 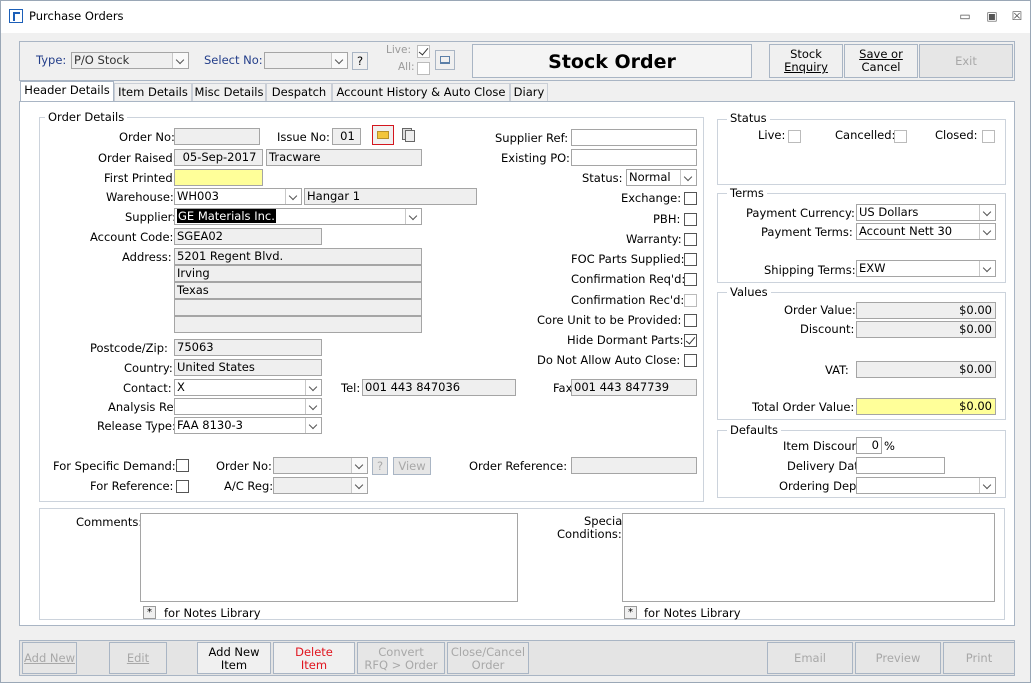 I want to click on status-closed-checkbox, so click(x=988, y=136).